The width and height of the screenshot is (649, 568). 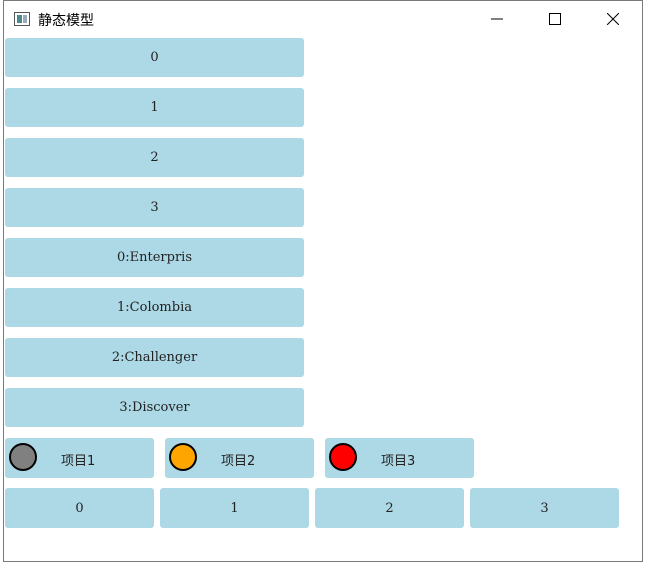 I want to click on status-item: 项目2, so click(x=239, y=458).